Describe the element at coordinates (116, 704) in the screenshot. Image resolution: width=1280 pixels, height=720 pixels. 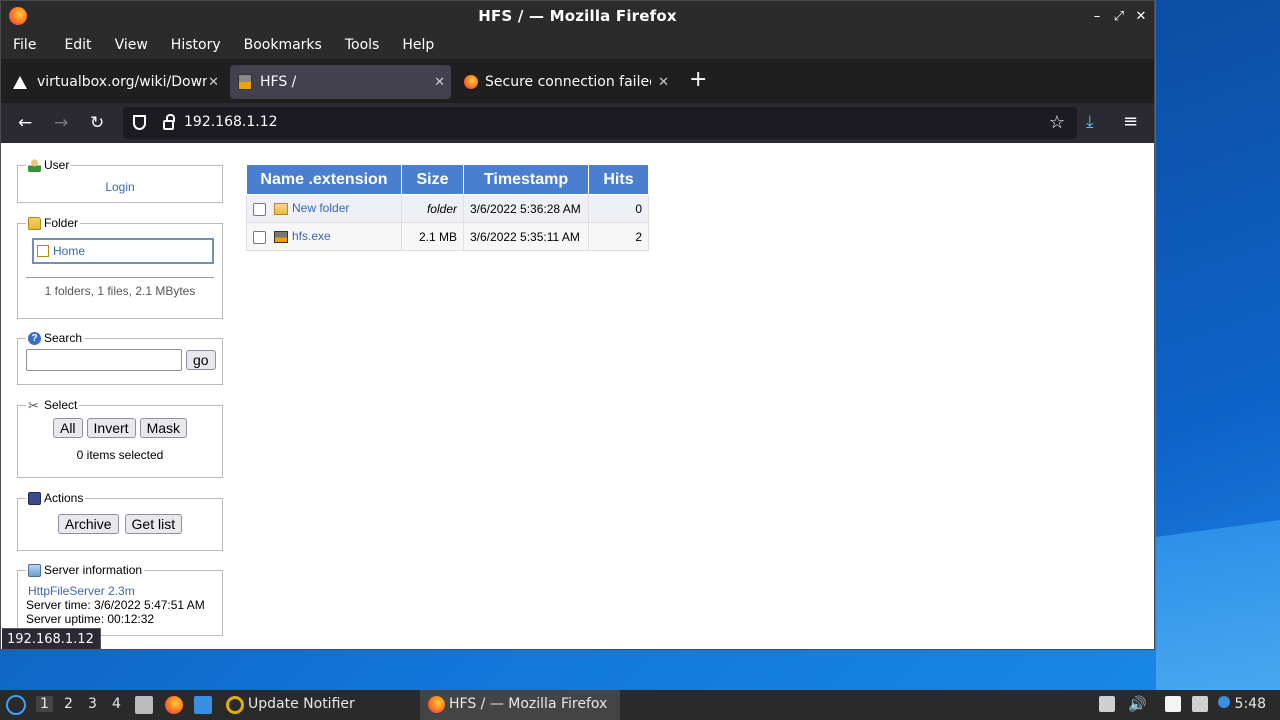
I see `workspace-4: 4` at that location.